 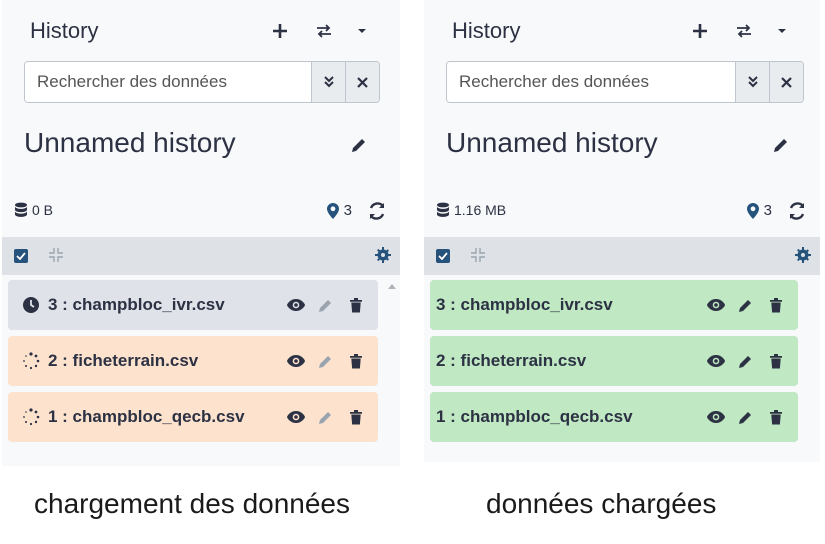 What do you see at coordinates (43, 210) in the screenshot?
I see `history-size-label: 0 B` at bounding box center [43, 210].